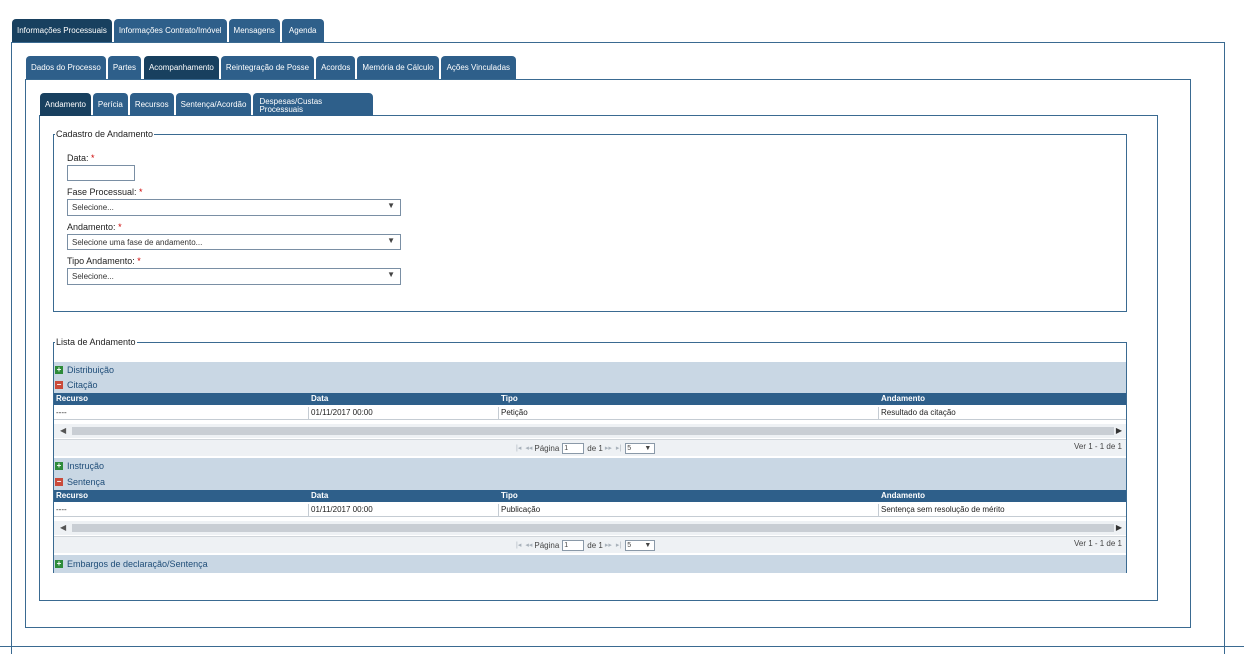 The height and width of the screenshot is (654, 1244). What do you see at coordinates (590, 466) in the screenshot?
I see `group-instrucao: + Instrução` at bounding box center [590, 466].